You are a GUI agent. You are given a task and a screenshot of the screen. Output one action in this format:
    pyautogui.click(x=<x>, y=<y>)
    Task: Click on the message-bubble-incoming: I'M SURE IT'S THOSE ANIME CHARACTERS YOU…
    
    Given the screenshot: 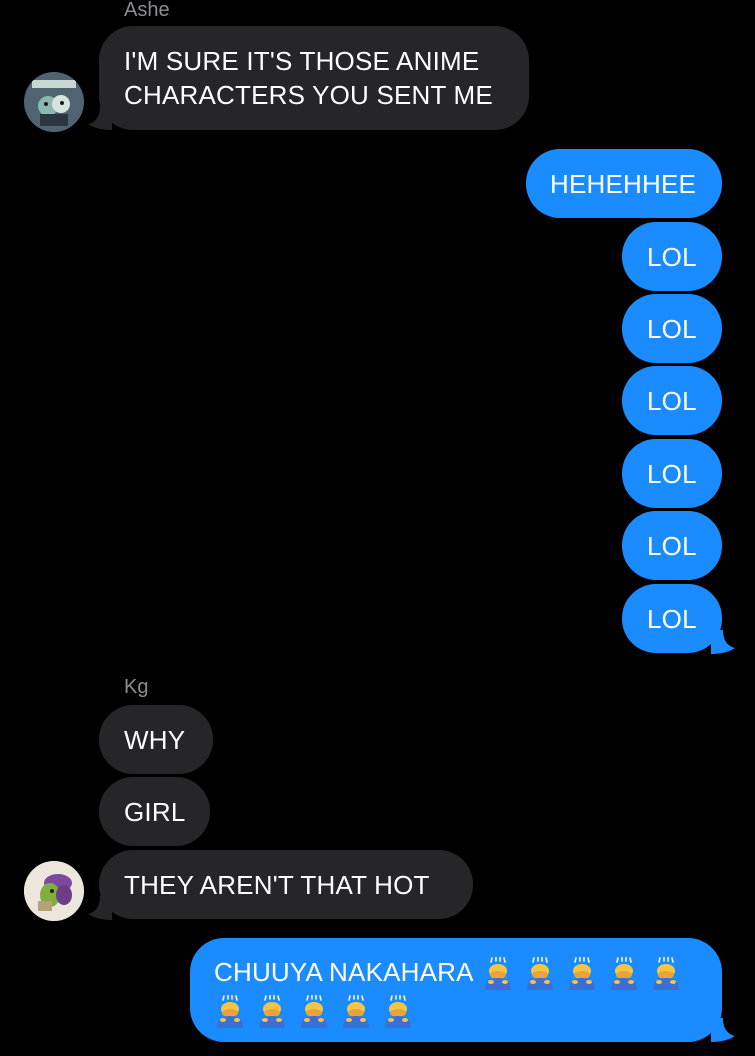 What is the action you would take?
    pyautogui.click(x=314, y=78)
    